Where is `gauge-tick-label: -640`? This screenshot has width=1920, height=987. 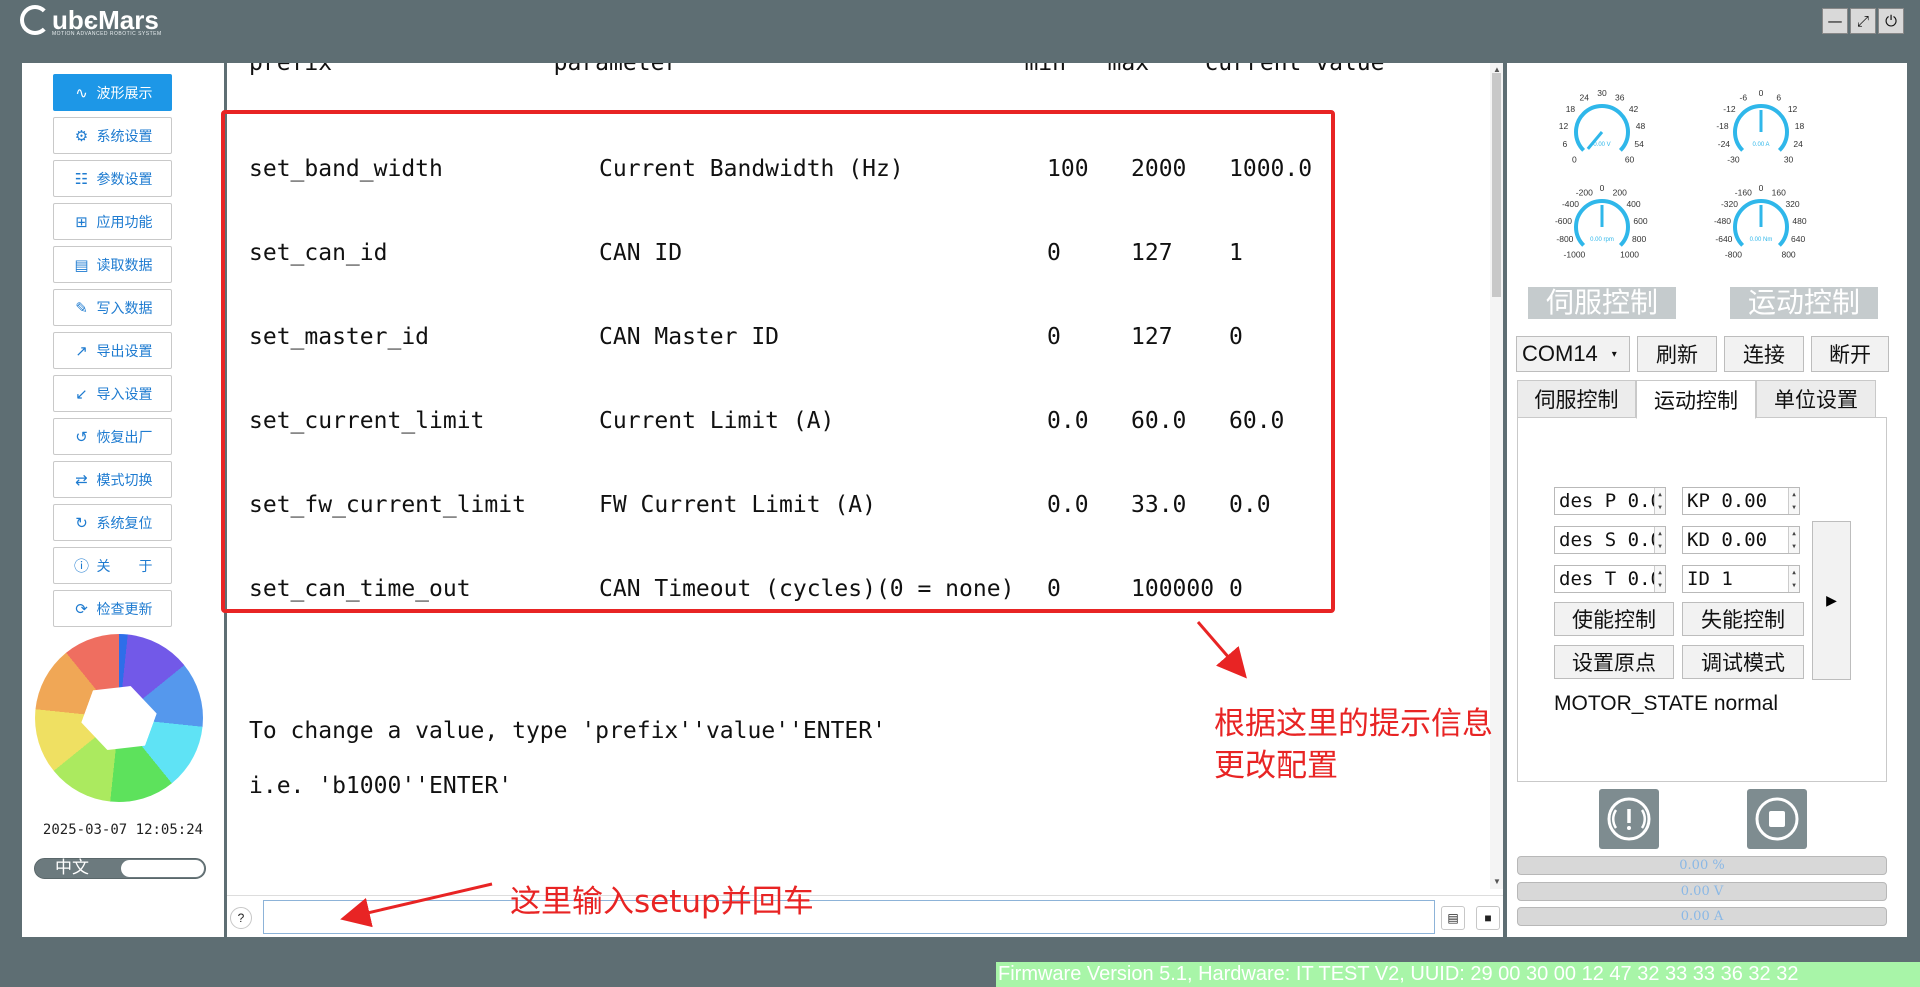
gauge-tick-label: -640 is located at coordinates (1723, 239).